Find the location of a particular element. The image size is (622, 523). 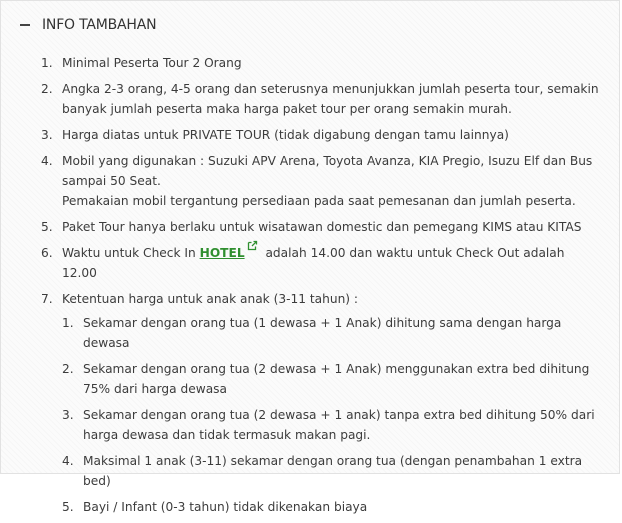

sub-item-number: 2. is located at coordinates (68, 369).